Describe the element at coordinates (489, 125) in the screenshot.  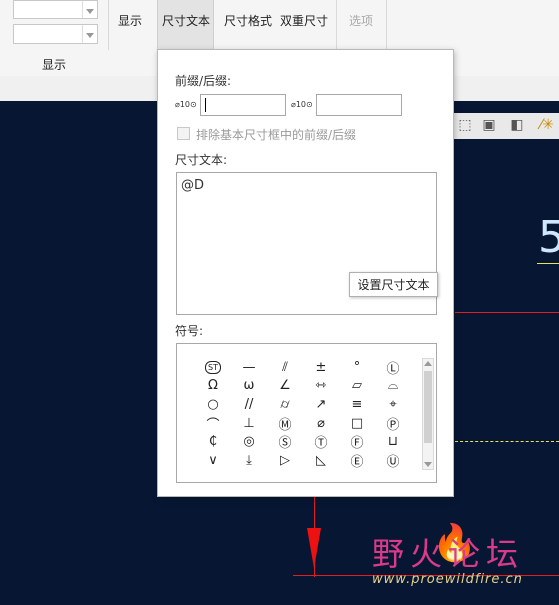
I see `shaded-cube-icon: ▣` at that location.